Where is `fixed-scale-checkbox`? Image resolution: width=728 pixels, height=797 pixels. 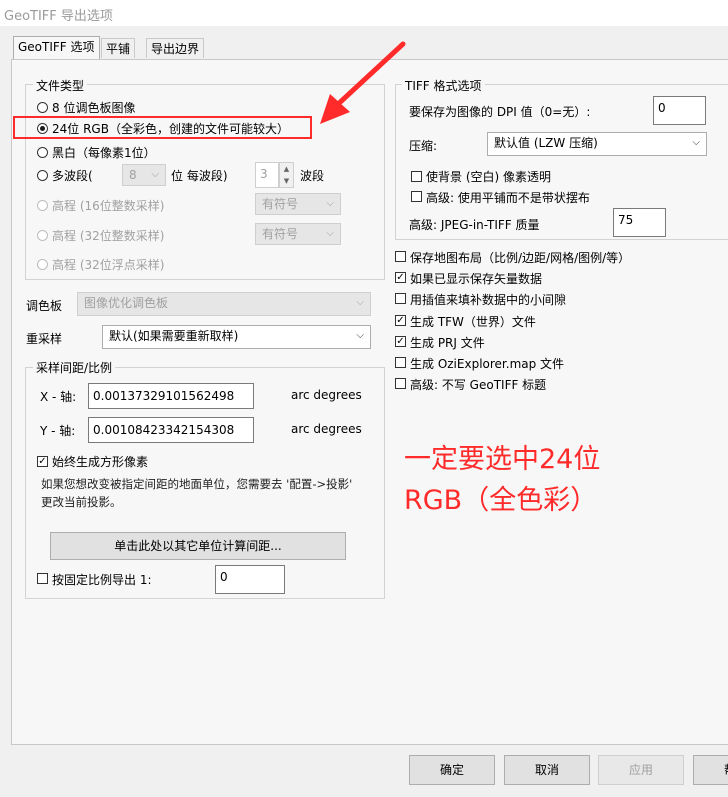
fixed-scale-checkbox is located at coordinates (42, 578).